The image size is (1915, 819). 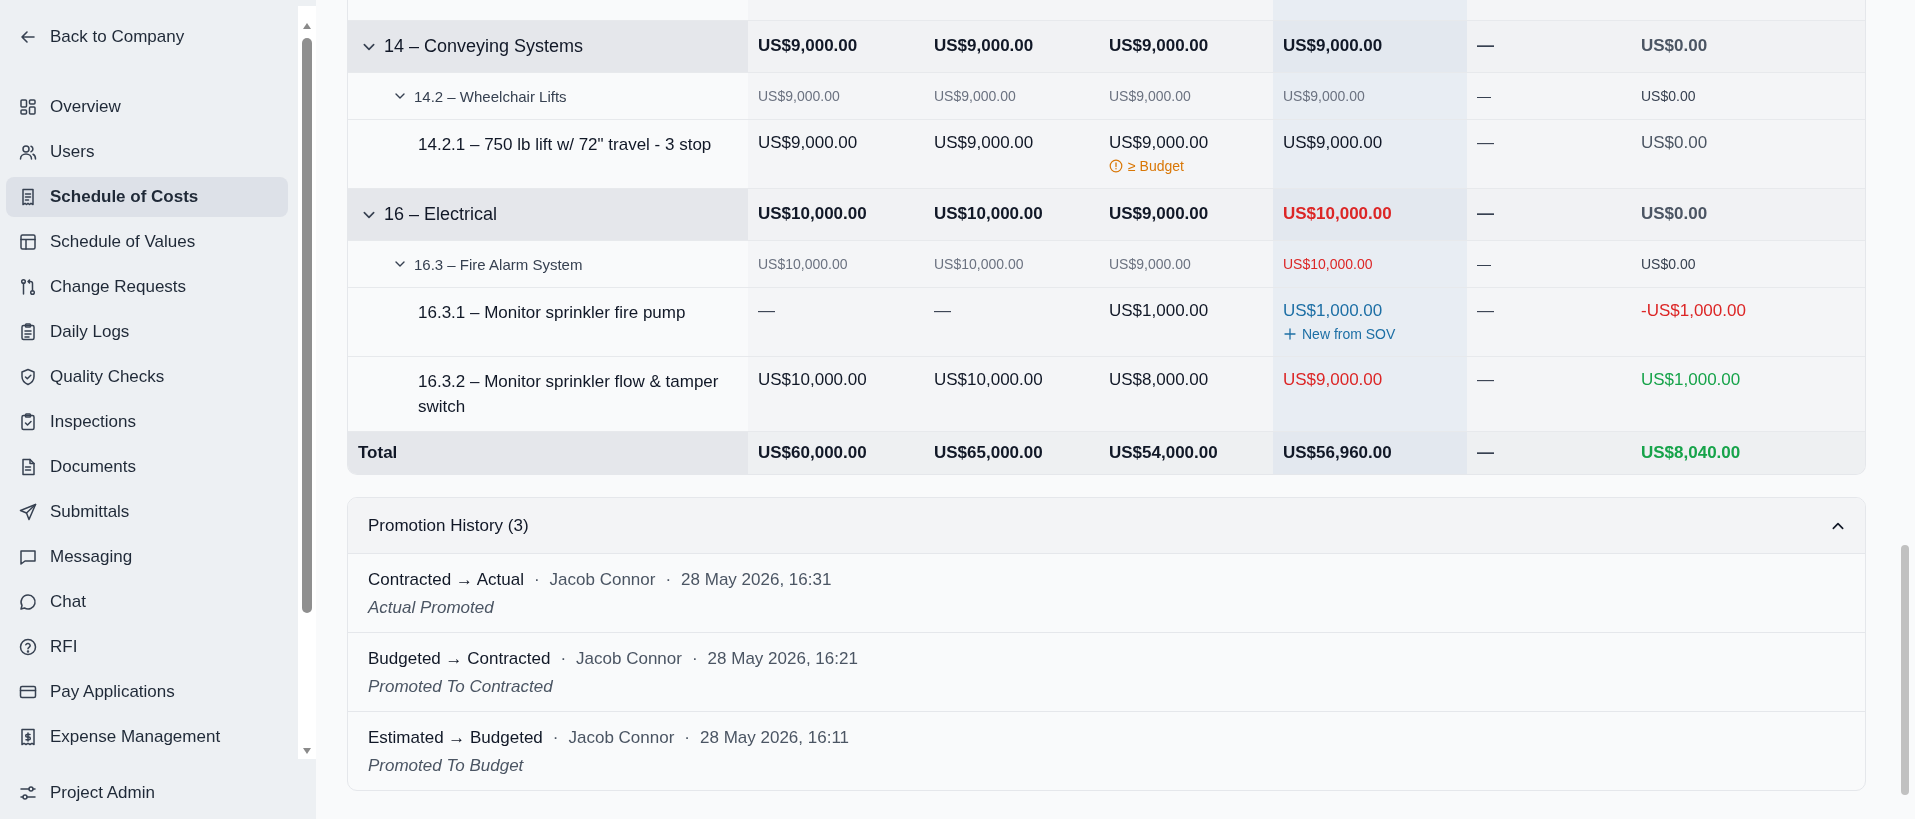 I want to click on sidebar-item: Change Requests, so click(x=147, y=287).